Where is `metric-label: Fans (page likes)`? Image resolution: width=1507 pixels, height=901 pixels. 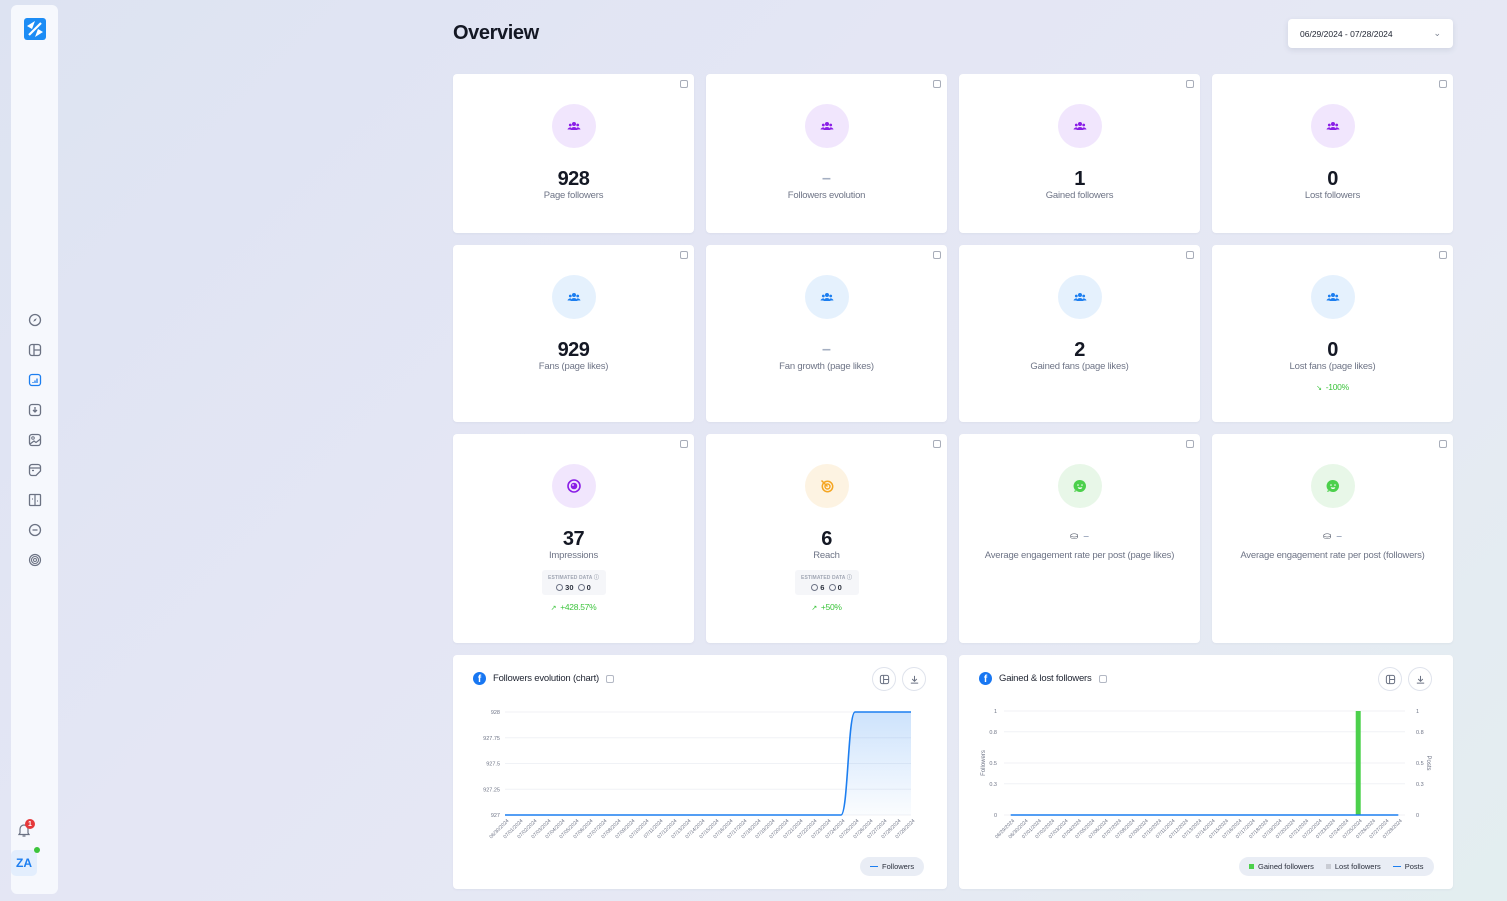 metric-label: Fans (page likes) is located at coordinates (573, 366).